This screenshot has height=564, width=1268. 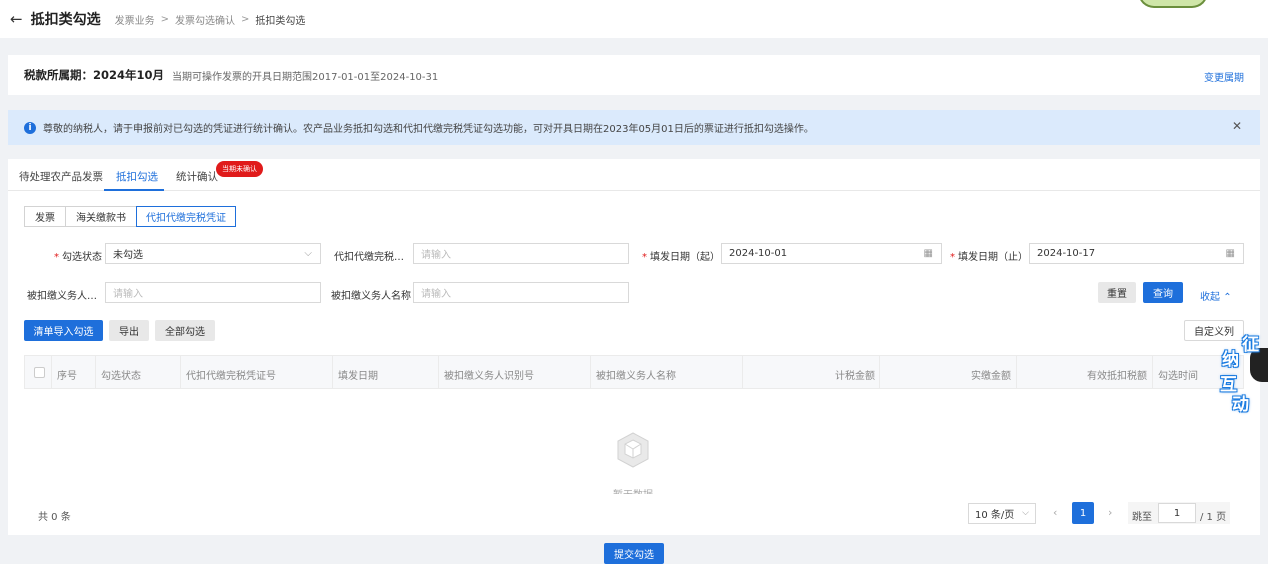 What do you see at coordinates (137, 176) in the screenshot?
I see `tab-deduction-select: 抵扣勾选` at bounding box center [137, 176].